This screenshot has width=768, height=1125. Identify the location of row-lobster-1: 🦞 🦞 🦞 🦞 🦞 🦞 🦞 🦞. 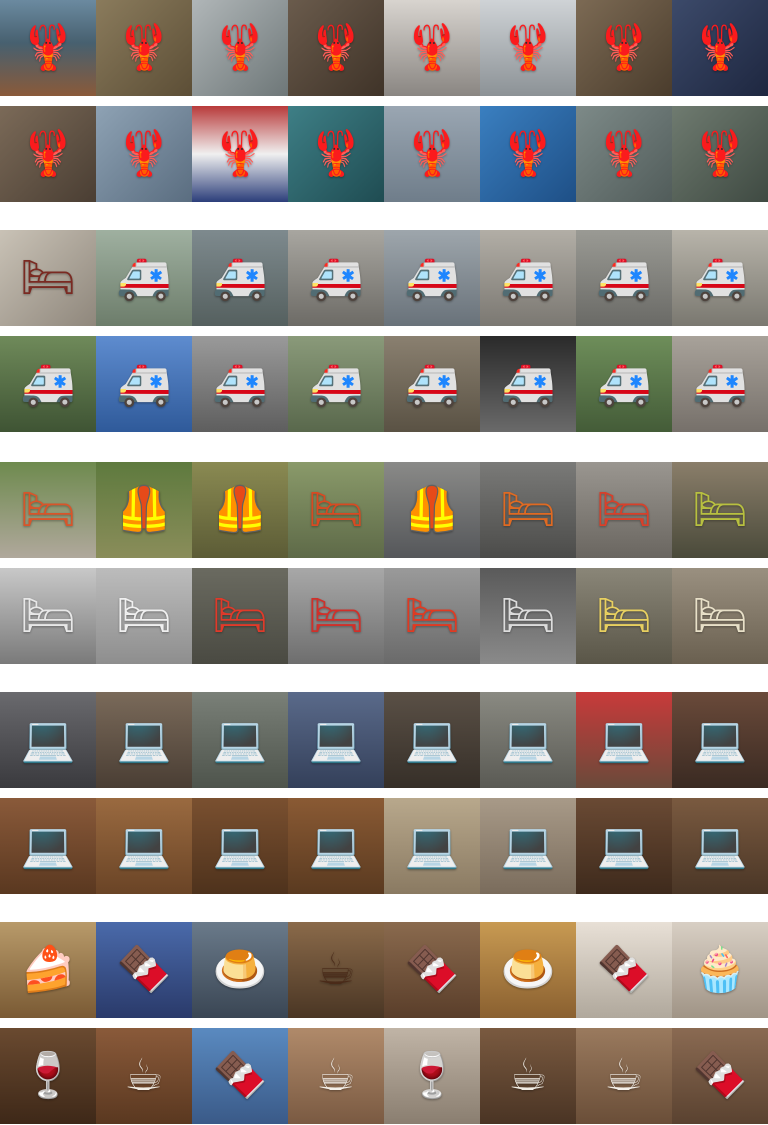
(384, 48).